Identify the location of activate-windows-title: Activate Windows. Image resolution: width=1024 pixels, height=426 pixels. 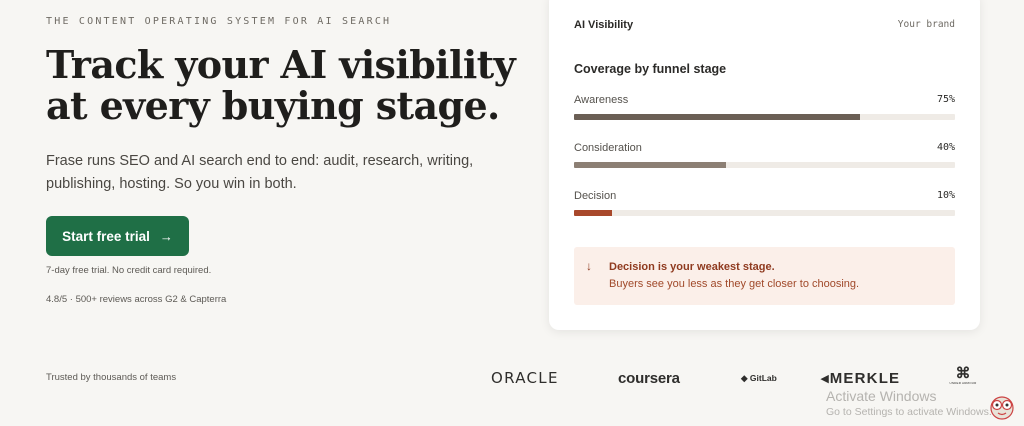
(881, 396).